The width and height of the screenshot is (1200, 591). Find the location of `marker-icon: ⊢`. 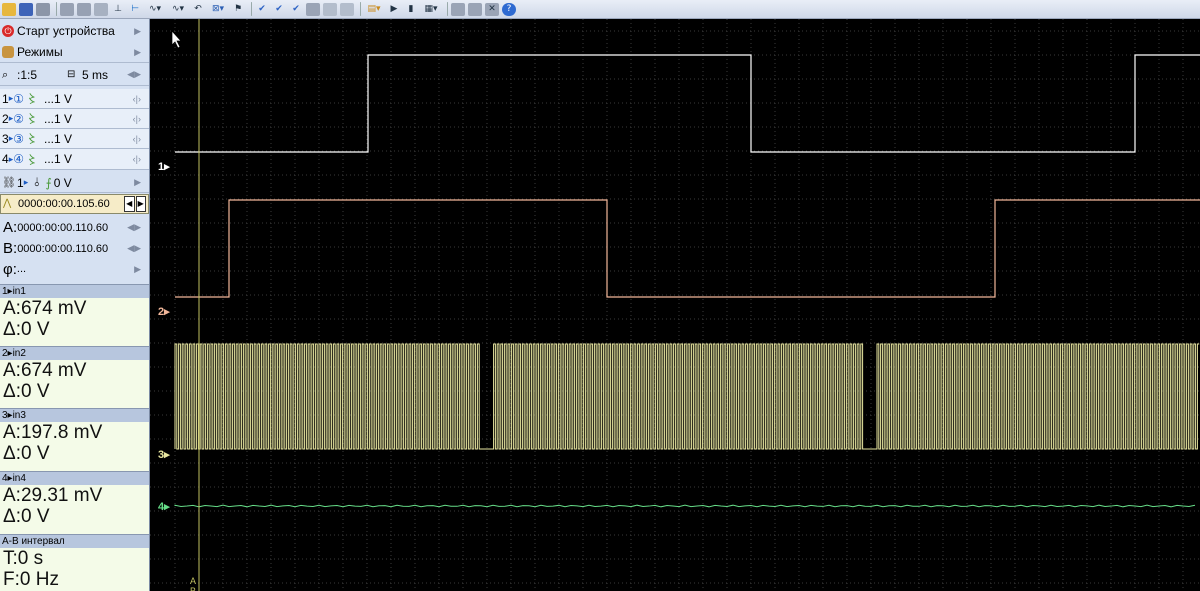

marker-icon: ⊢ is located at coordinates (135, 9).